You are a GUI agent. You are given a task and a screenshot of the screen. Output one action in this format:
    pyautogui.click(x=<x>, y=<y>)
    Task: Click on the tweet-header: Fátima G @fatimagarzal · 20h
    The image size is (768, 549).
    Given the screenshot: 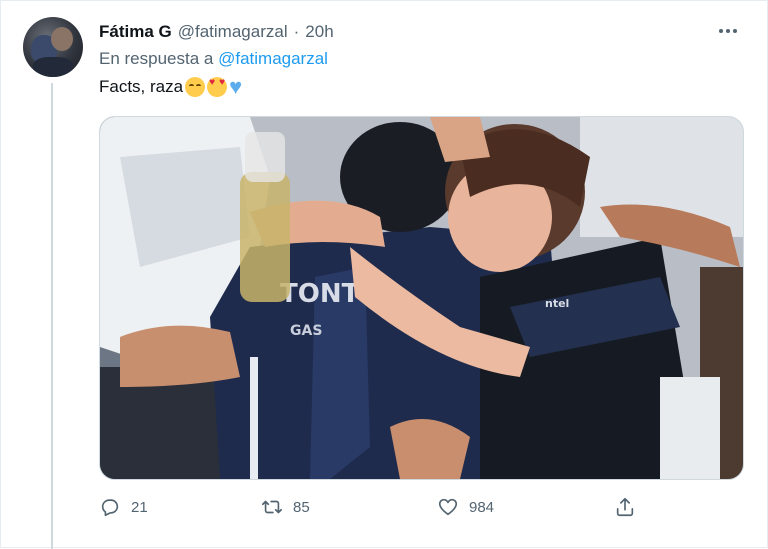 What is the action you would take?
    pyautogui.click(x=216, y=32)
    